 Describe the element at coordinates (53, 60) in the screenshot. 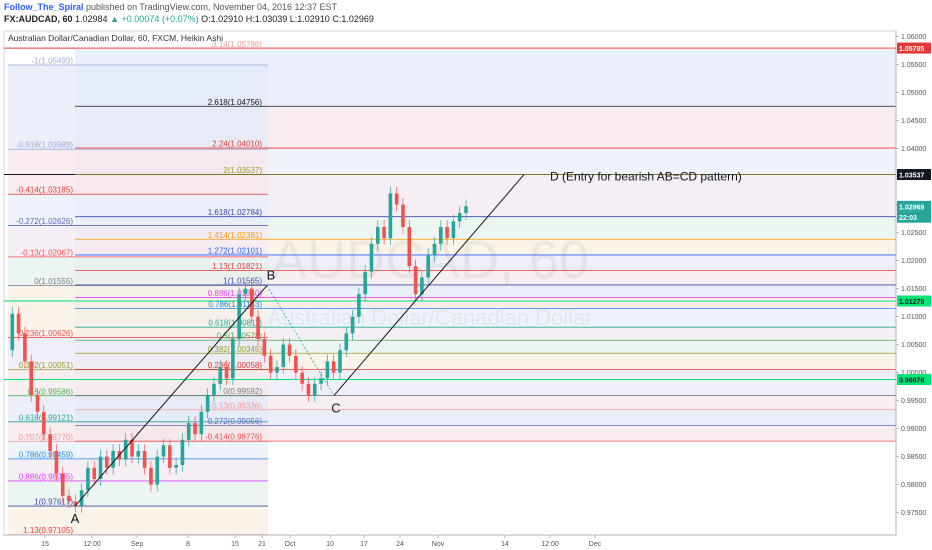

I see `fib-left-level-label: -1(1.05493)` at that location.